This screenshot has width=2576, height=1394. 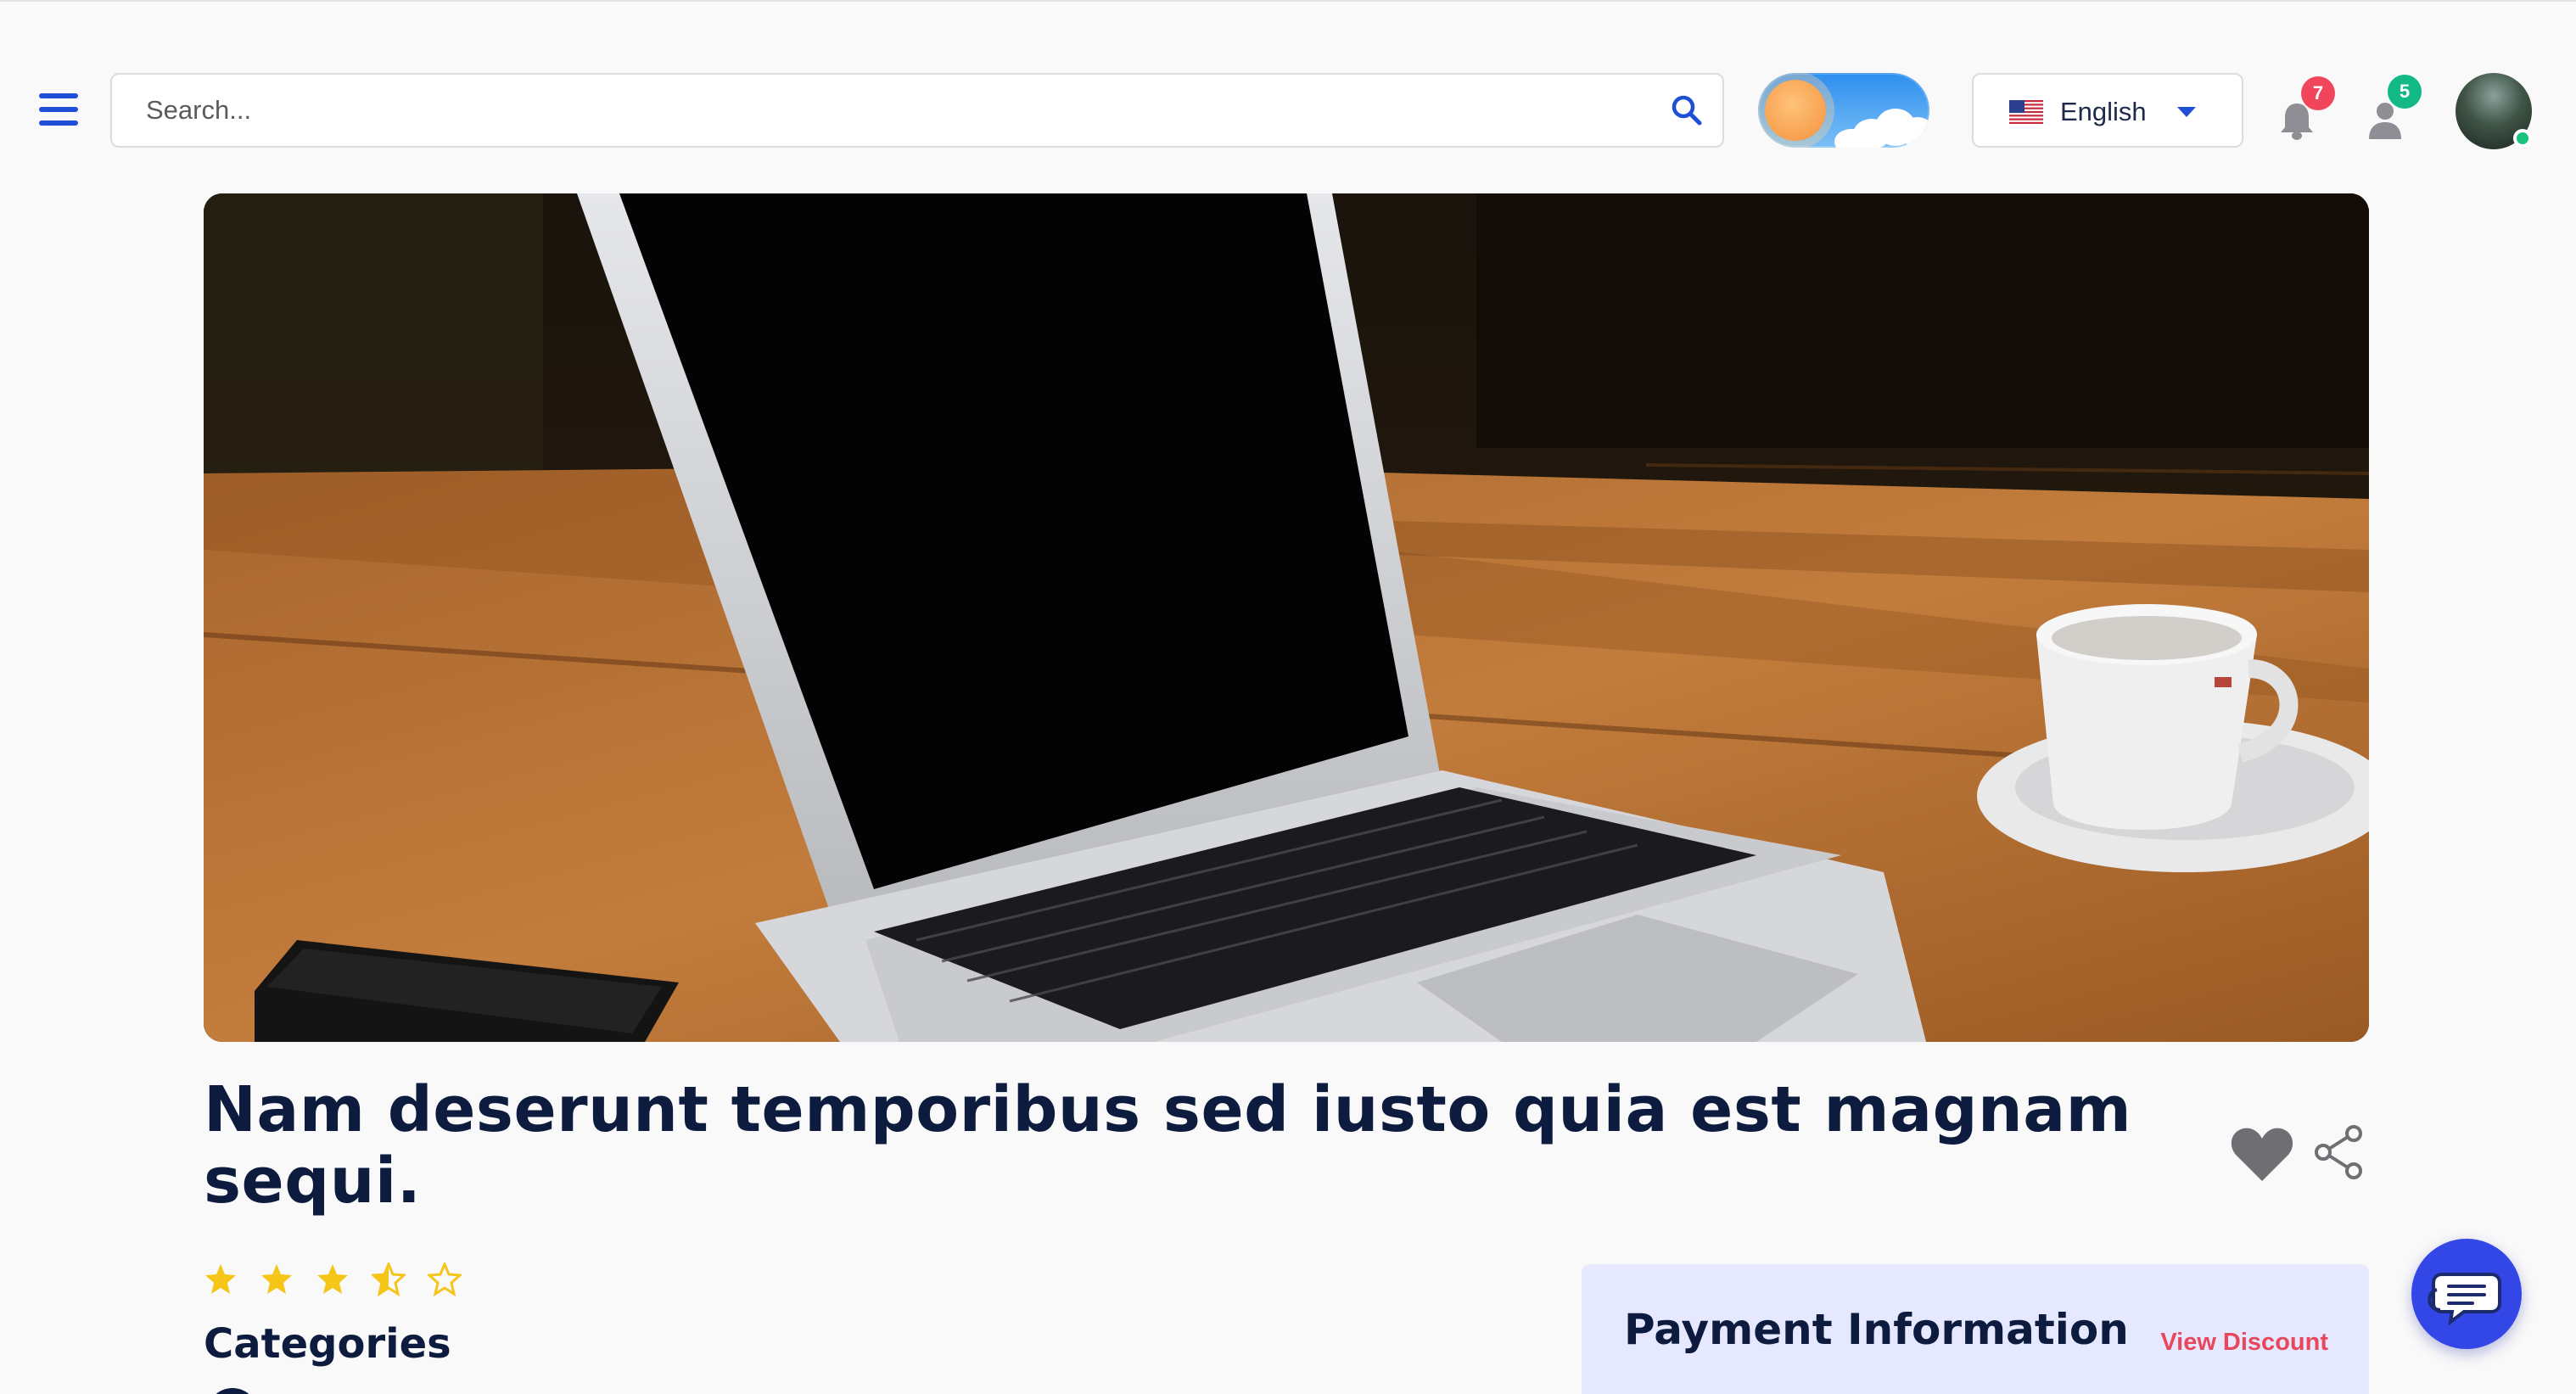 I want to click on chat-bubble-icon, so click(x=2464, y=1299).